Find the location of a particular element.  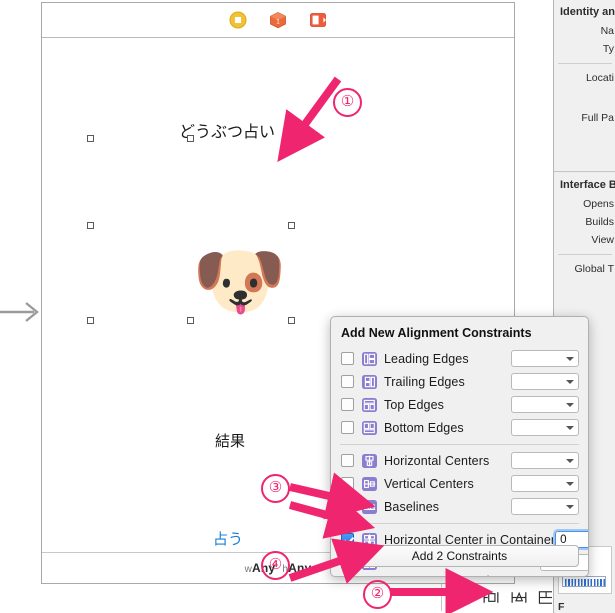

annotation-4: ④ is located at coordinates (275, 565).